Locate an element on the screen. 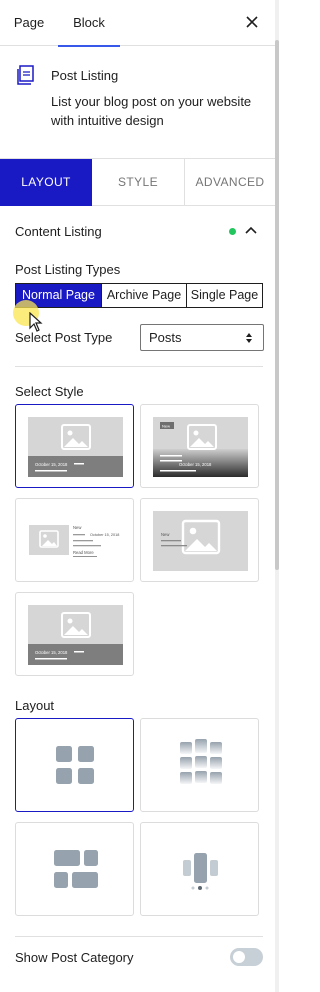 The width and height of the screenshot is (320, 992). style-5-date: October 15, 2018 is located at coordinates (51, 652).